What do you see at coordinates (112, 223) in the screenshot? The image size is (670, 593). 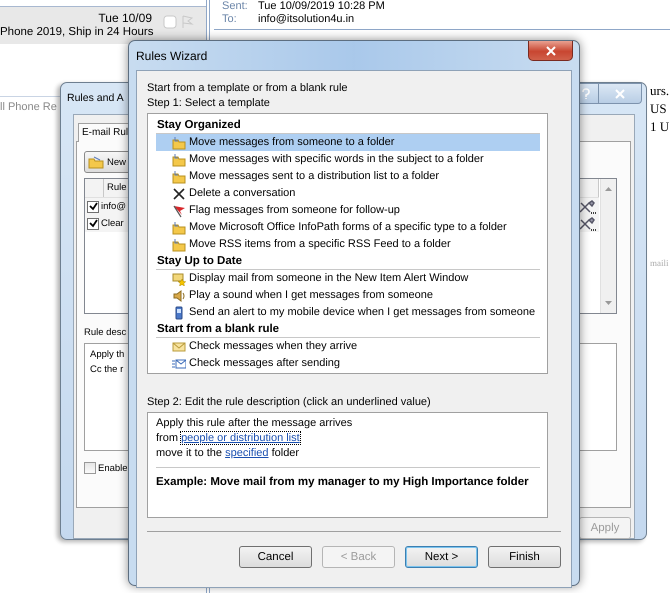 I see `rule-name: Clear` at bounding box center [112, 223].